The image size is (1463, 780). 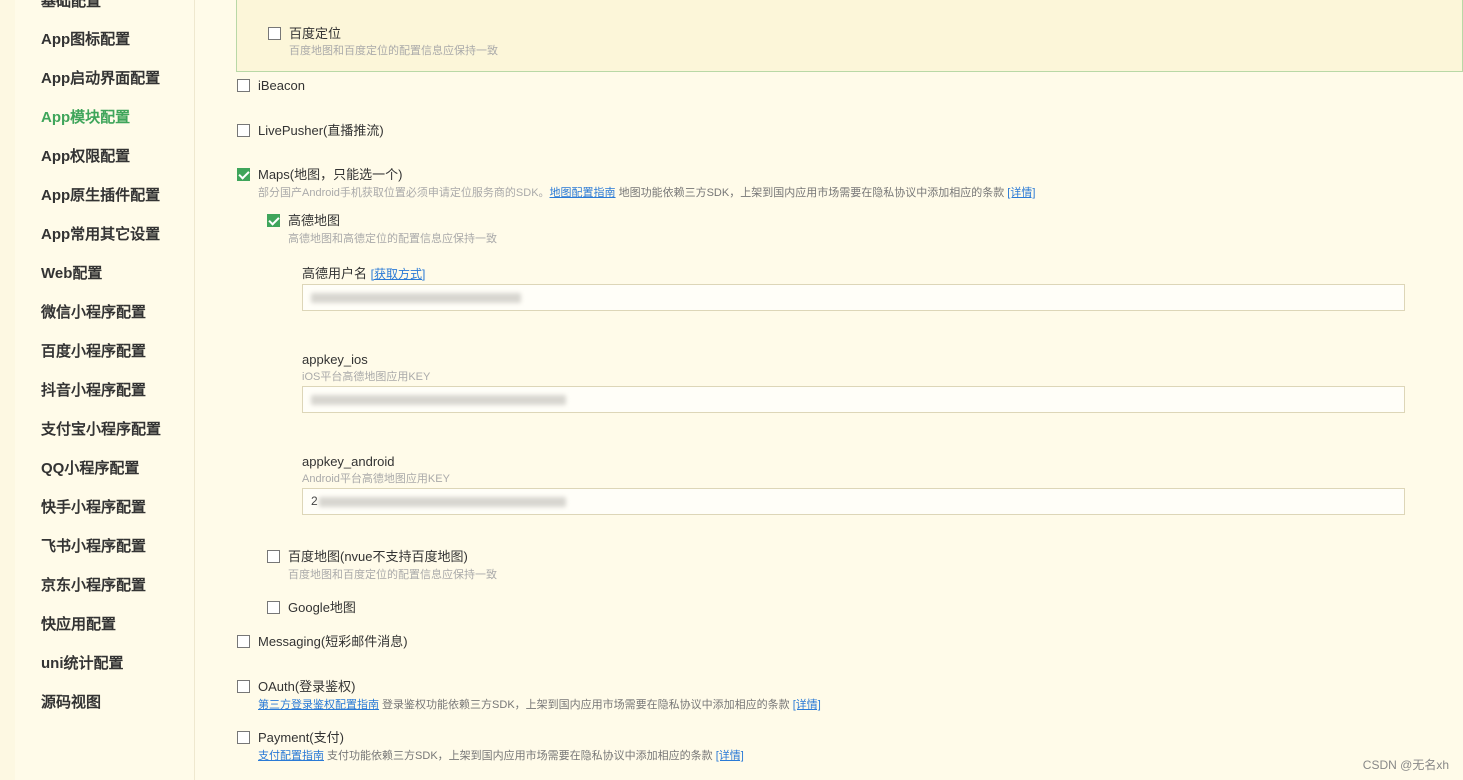 What do you see at coordinates (348, 461) in the screenshot?
I see `appkey-android-label: appkey_android` at bounding box center [348, 461].